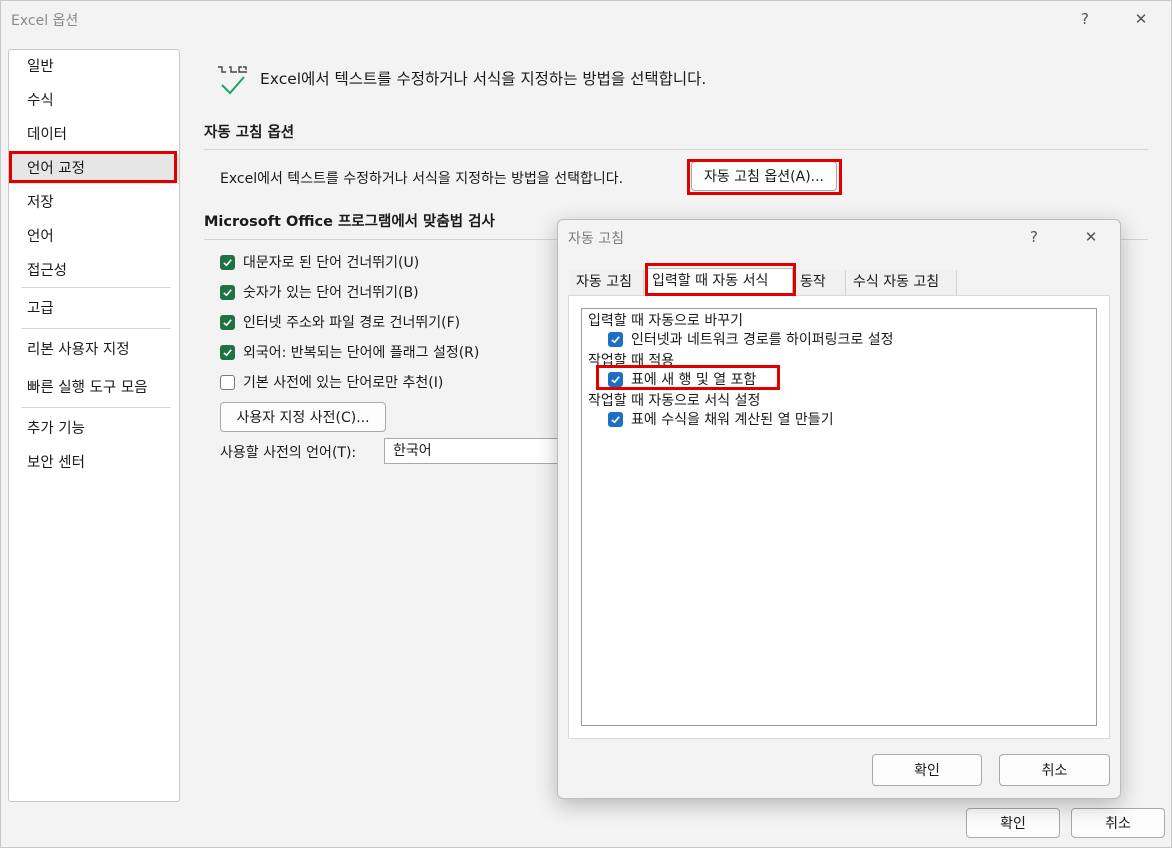 The image size is (1172, 848). I want to click on nav-item-trust-center: 보안 센터, so click(94, 463).